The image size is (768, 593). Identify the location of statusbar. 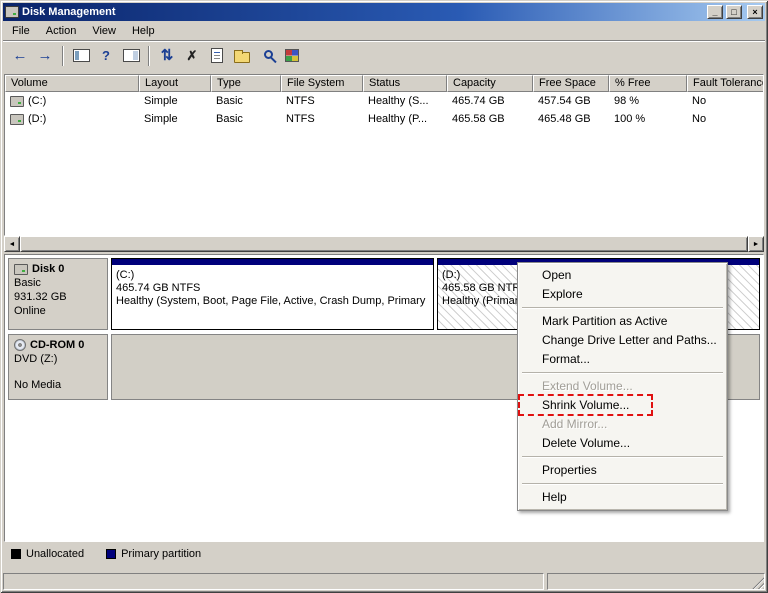
(384, 580).